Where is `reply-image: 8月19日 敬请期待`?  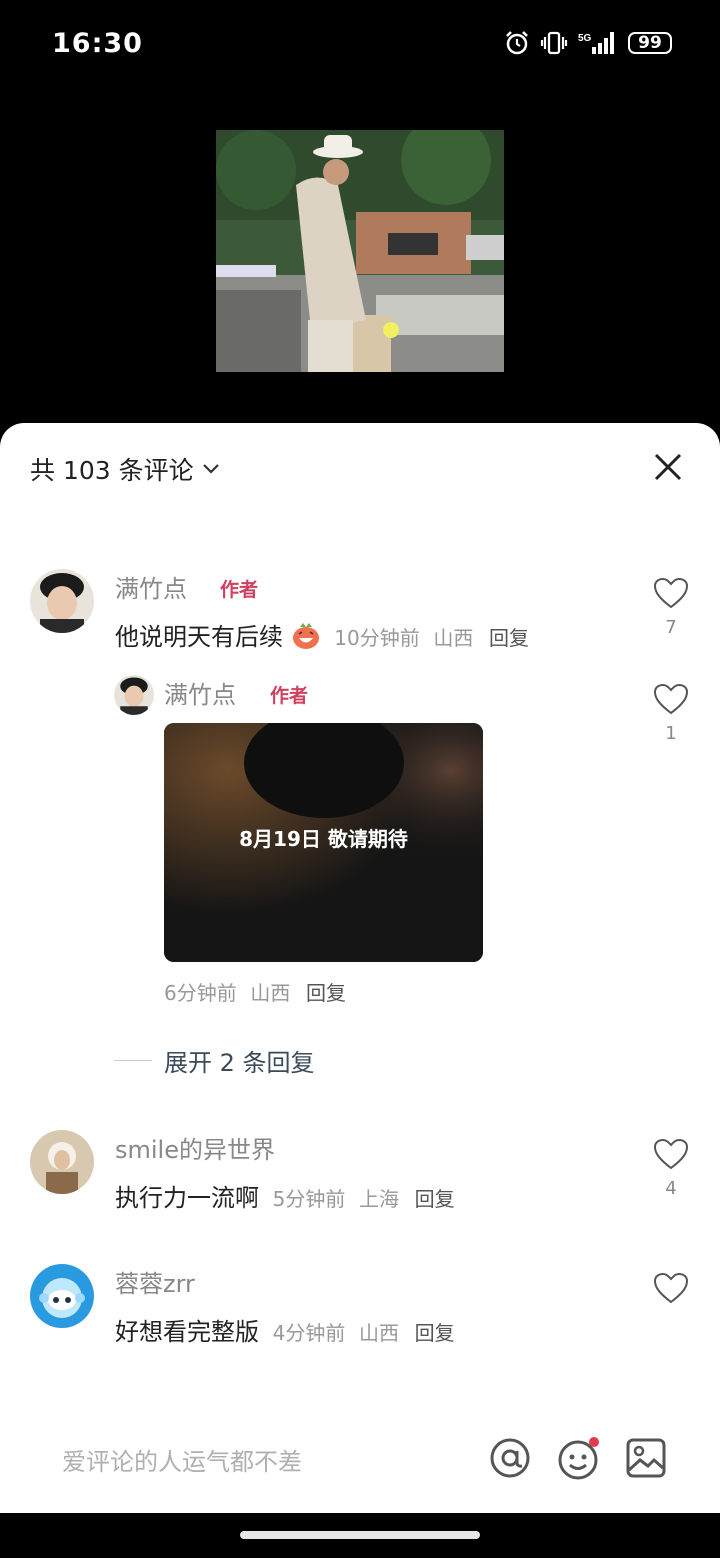
reply-image: 8月19日 敬请期待 is located at coordinates (323, 842).